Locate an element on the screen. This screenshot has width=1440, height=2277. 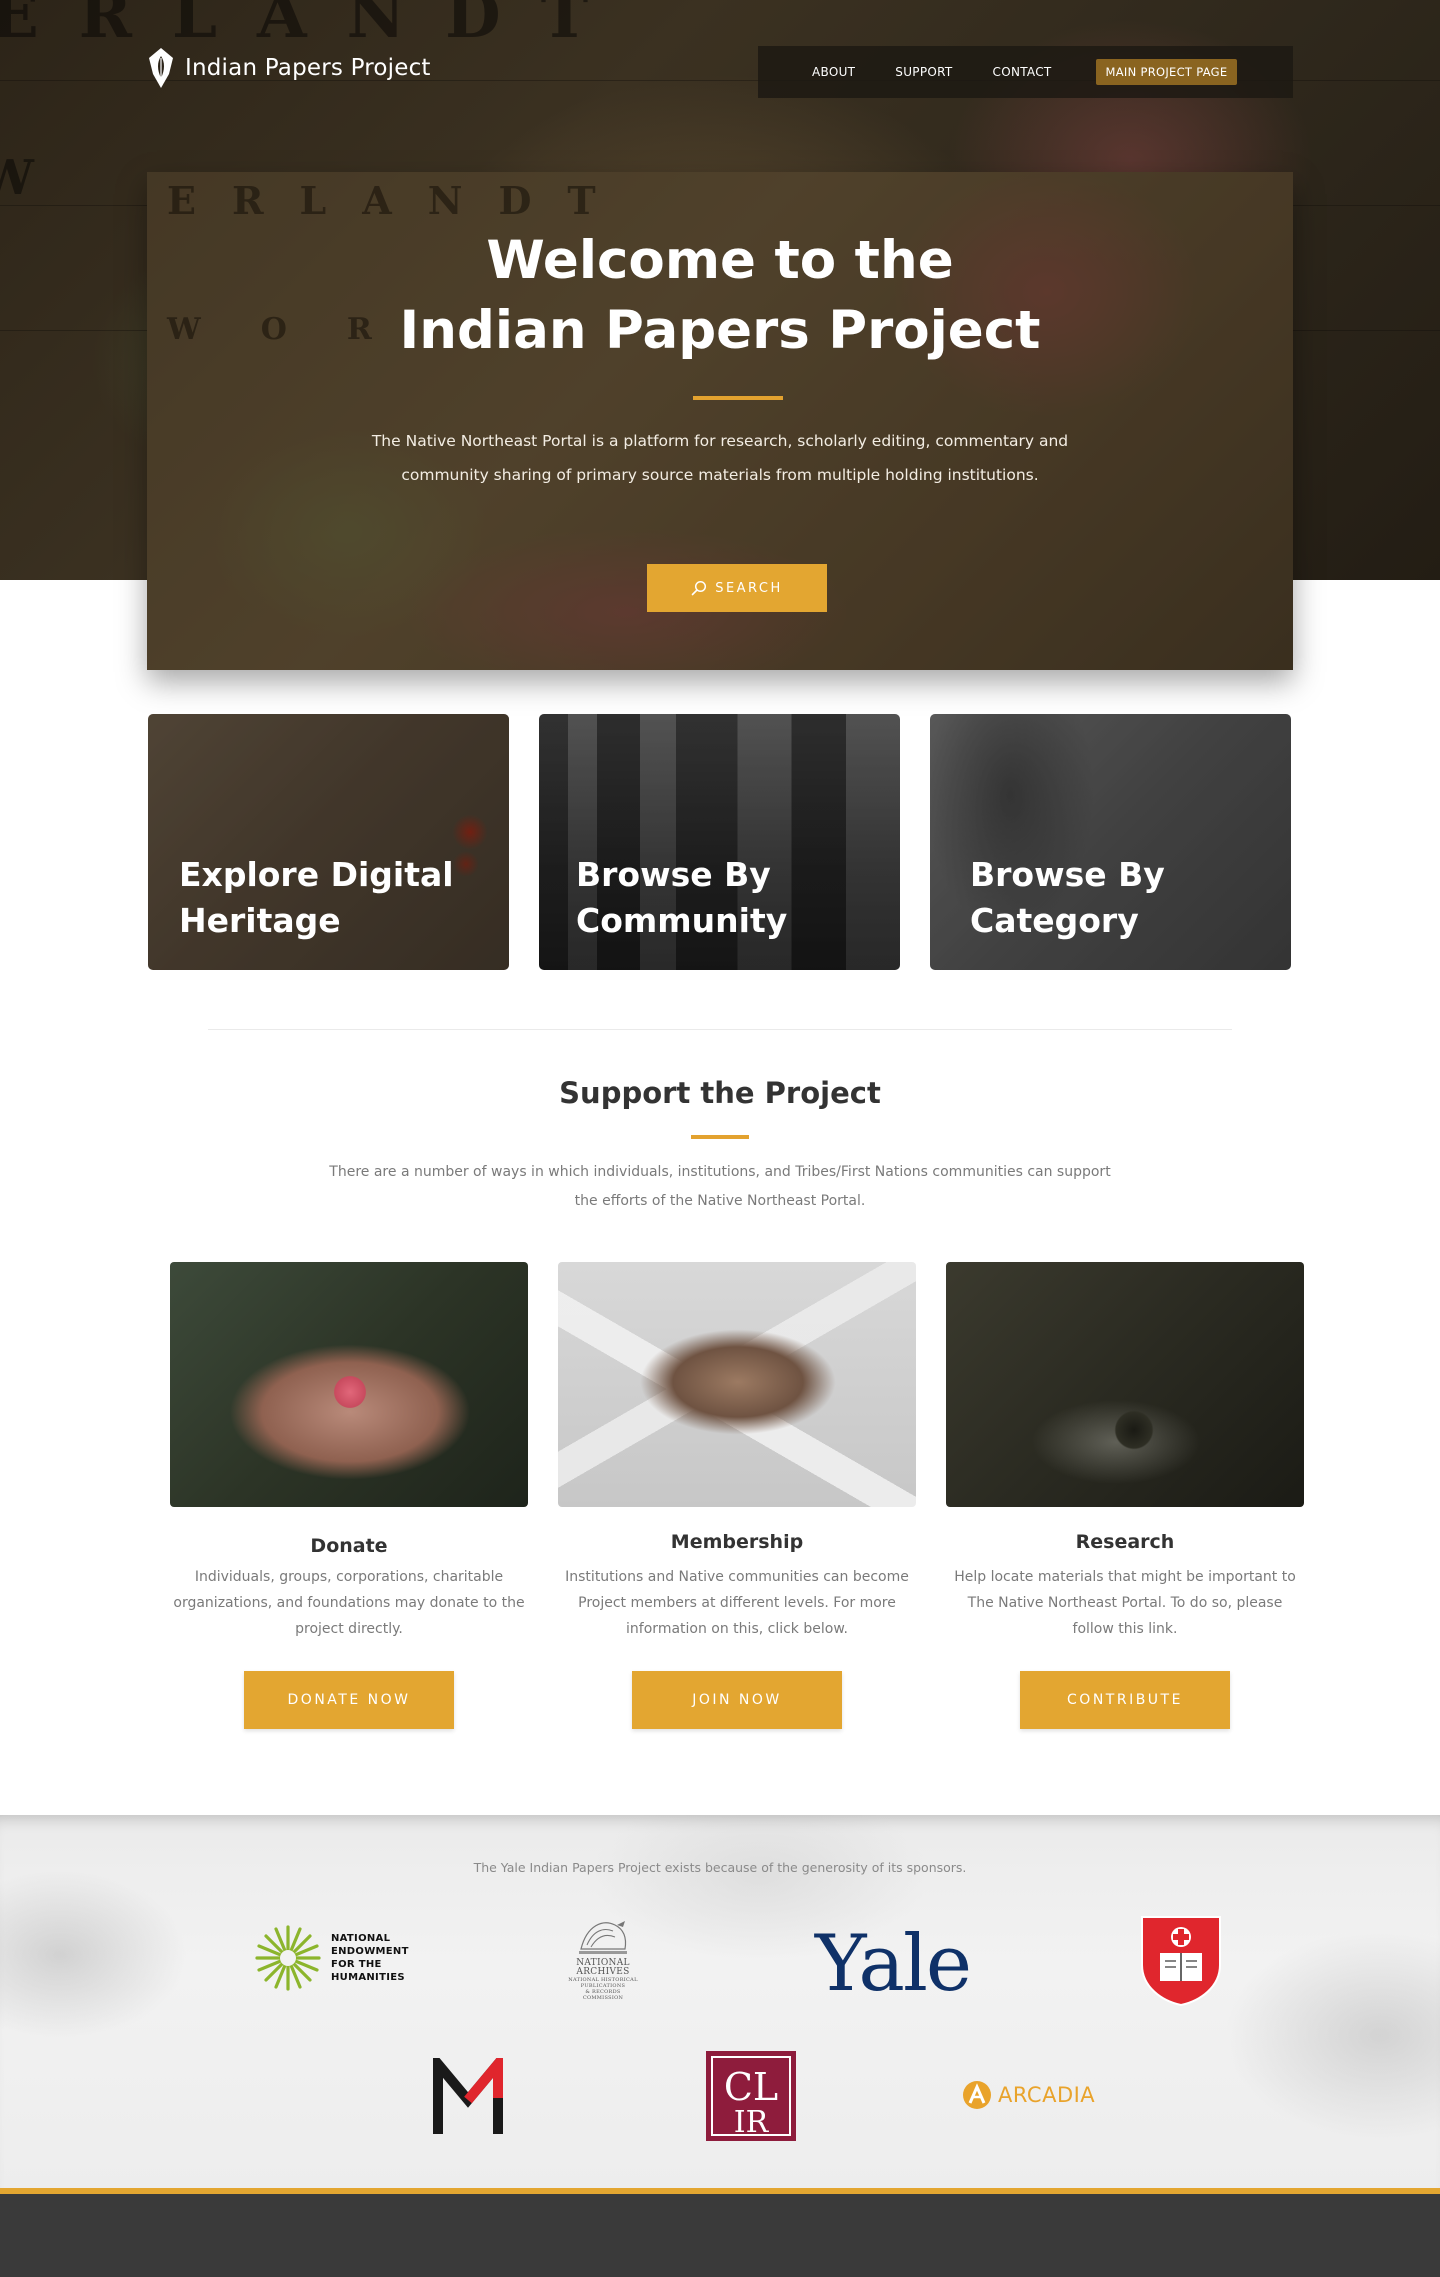
hero-title-line-2: Indian Papers Project is located at coordinates (720, 330).